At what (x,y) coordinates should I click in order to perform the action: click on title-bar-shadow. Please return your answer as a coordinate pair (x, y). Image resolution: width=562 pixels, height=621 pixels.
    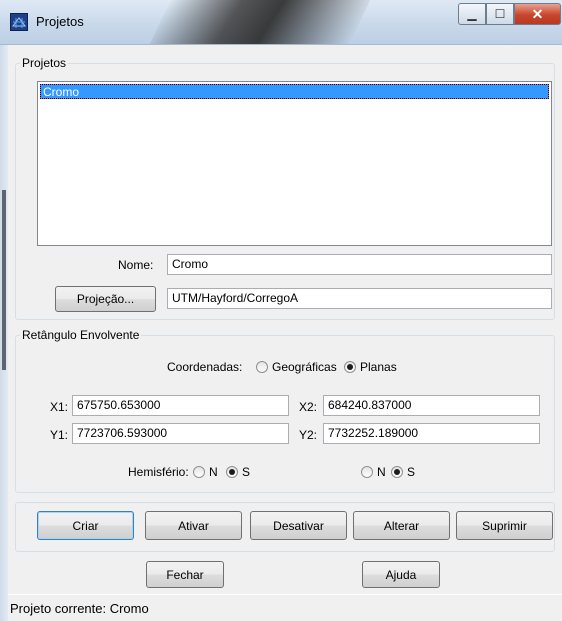
    Looking at the image, I should click on (260, 22).